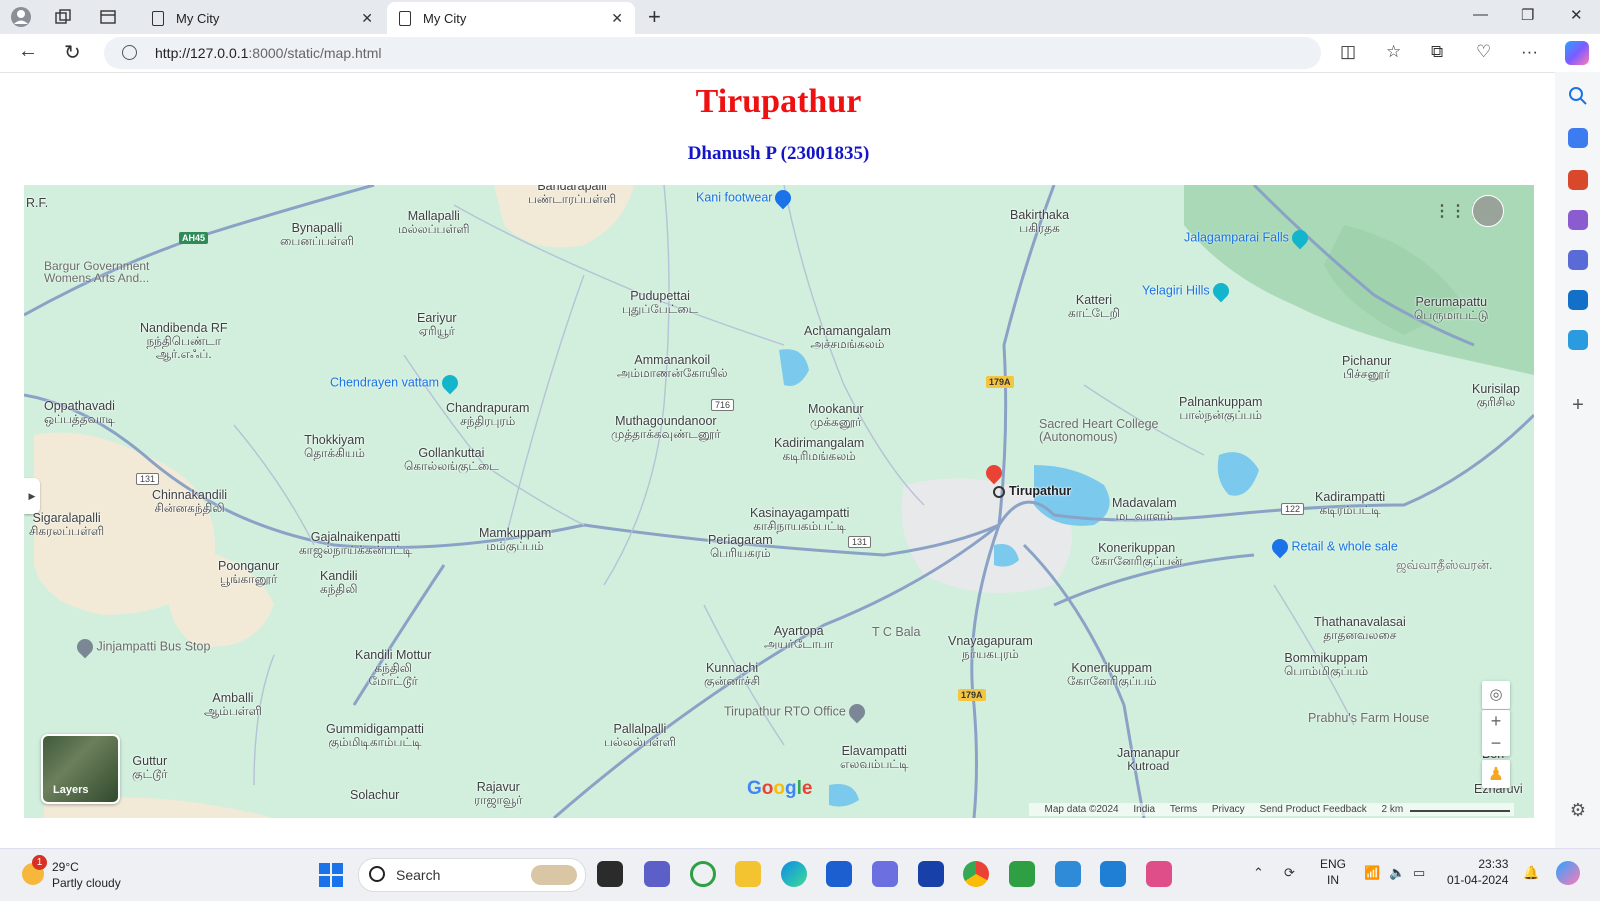  What do you see at coordinates (1480, 14) in the screenshot?
I see `minimize-button: —` at bounding box center [1480, 14].